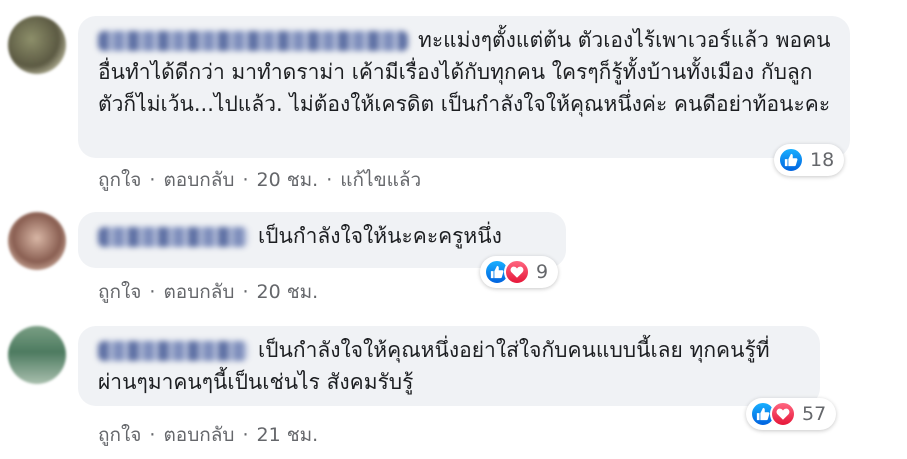  I want to click on comment-text: เป็นกำลังใจให้นะคะครูหนึ่ง, so click(380, 236).